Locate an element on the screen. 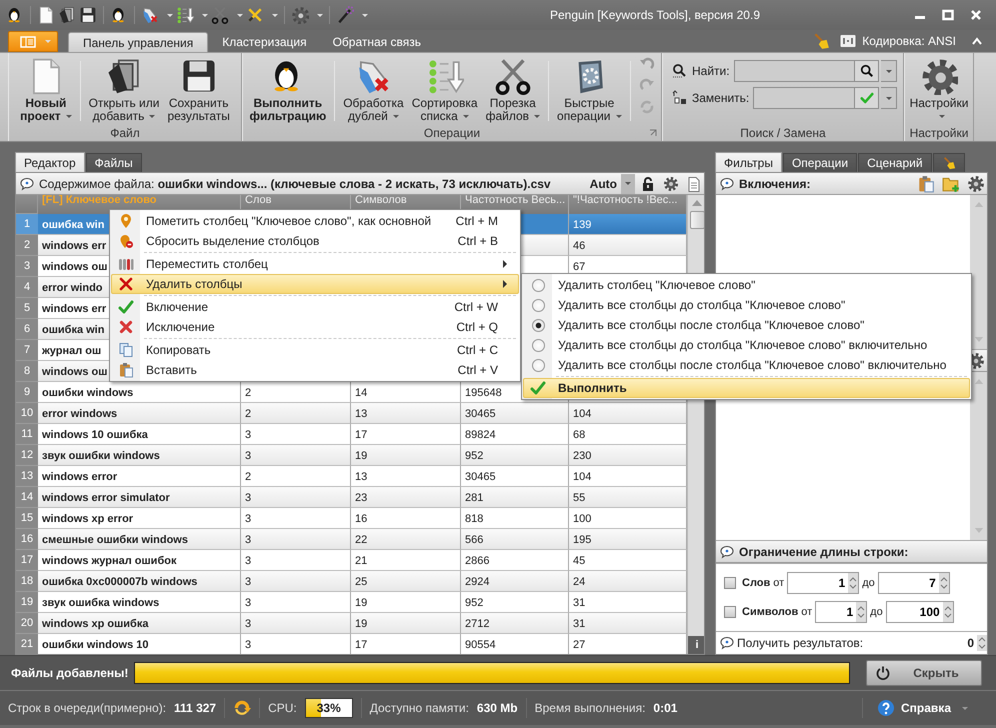  apply-button is located at coordinates (867, 98).